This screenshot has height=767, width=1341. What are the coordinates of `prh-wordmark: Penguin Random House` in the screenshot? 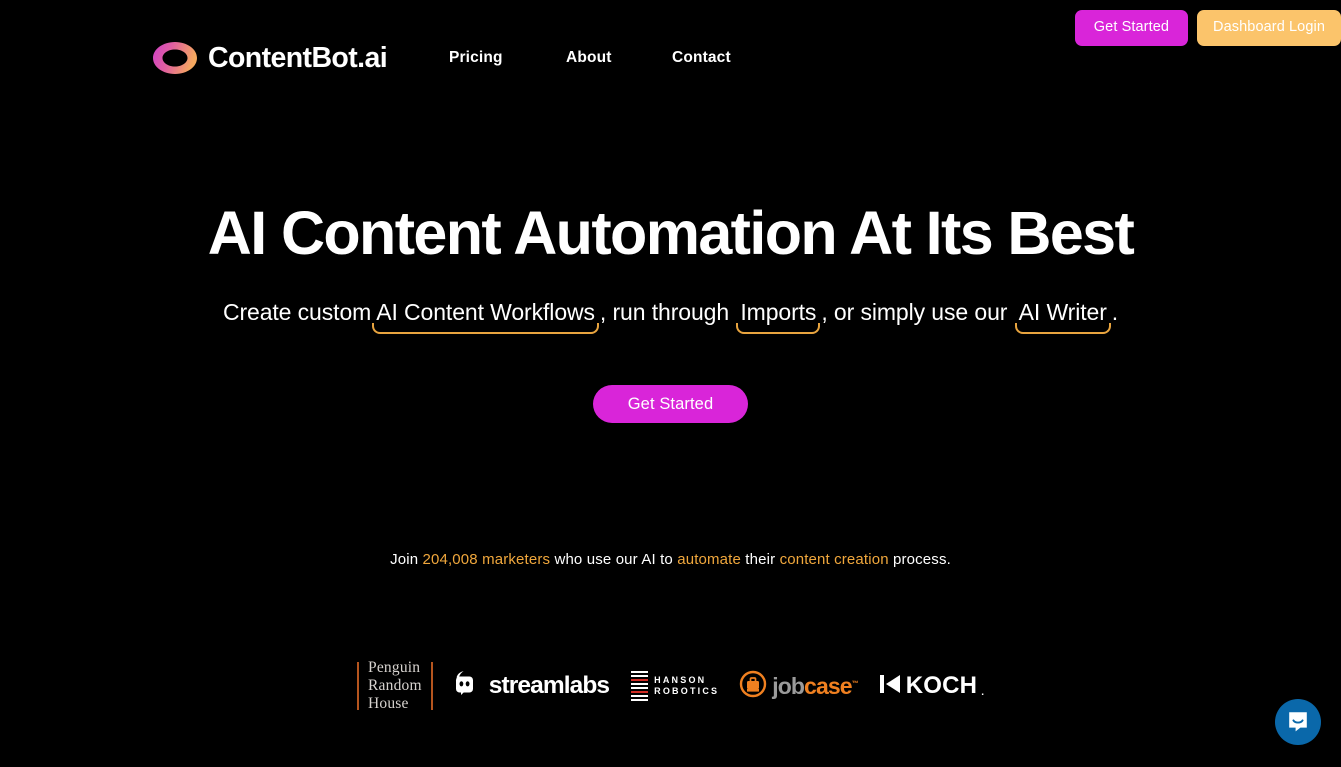 It's located at (395, 686).